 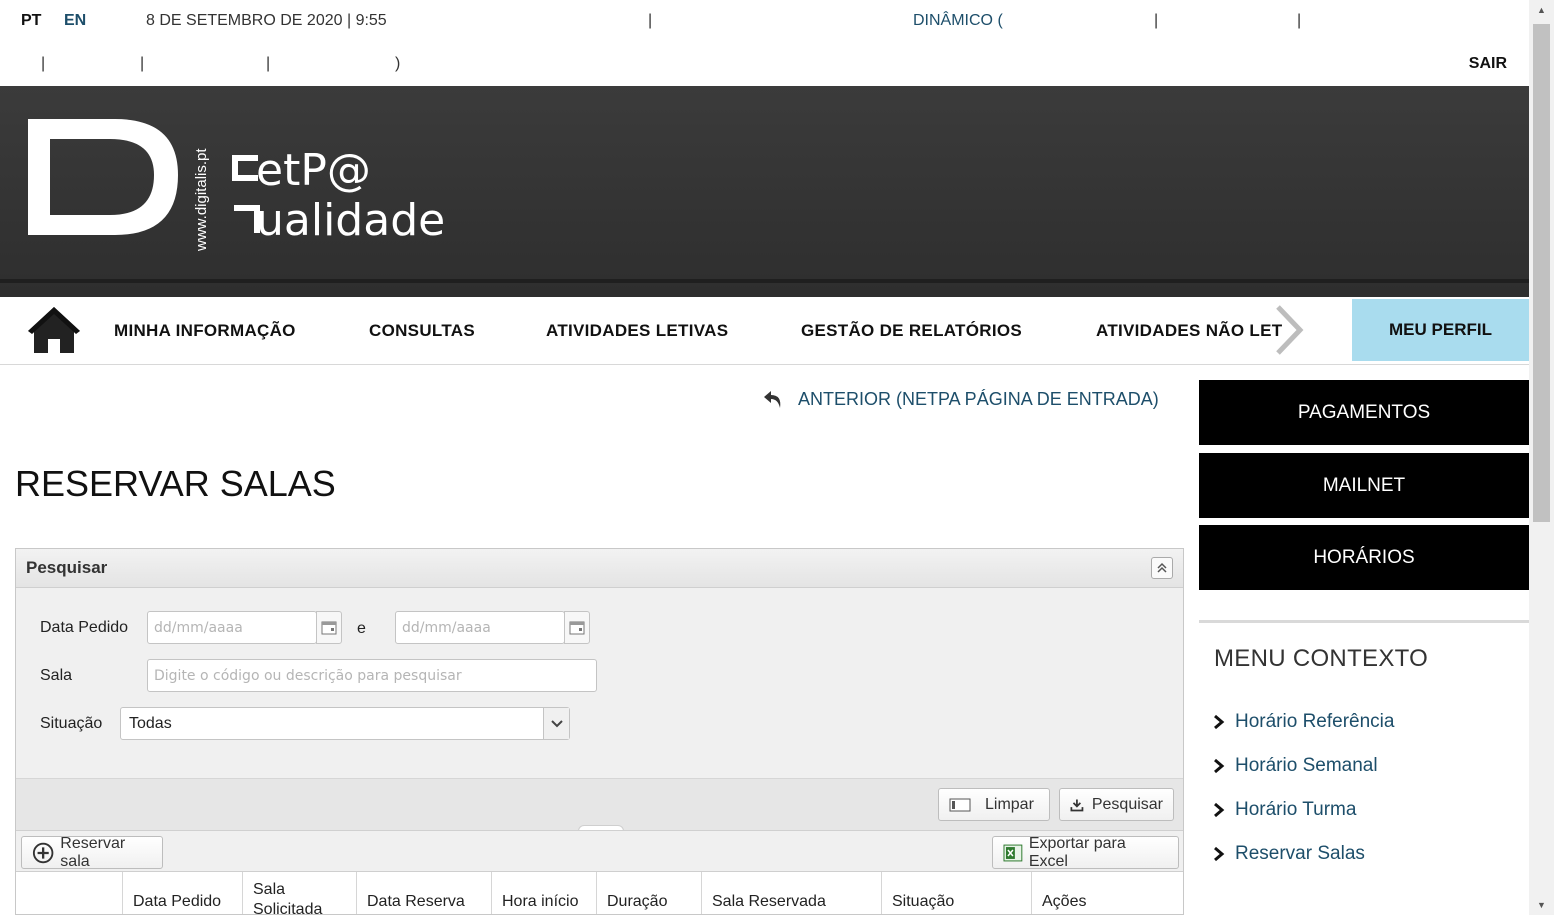 I want to click on logo-line1: etP@, so click(x=313, y=170).